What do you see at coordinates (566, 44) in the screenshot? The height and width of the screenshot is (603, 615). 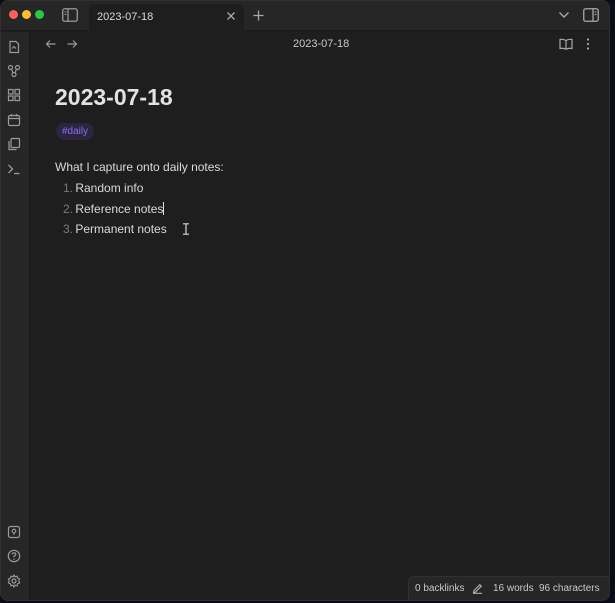 I see `reading-view-icon` at bounding box center [566, 44].